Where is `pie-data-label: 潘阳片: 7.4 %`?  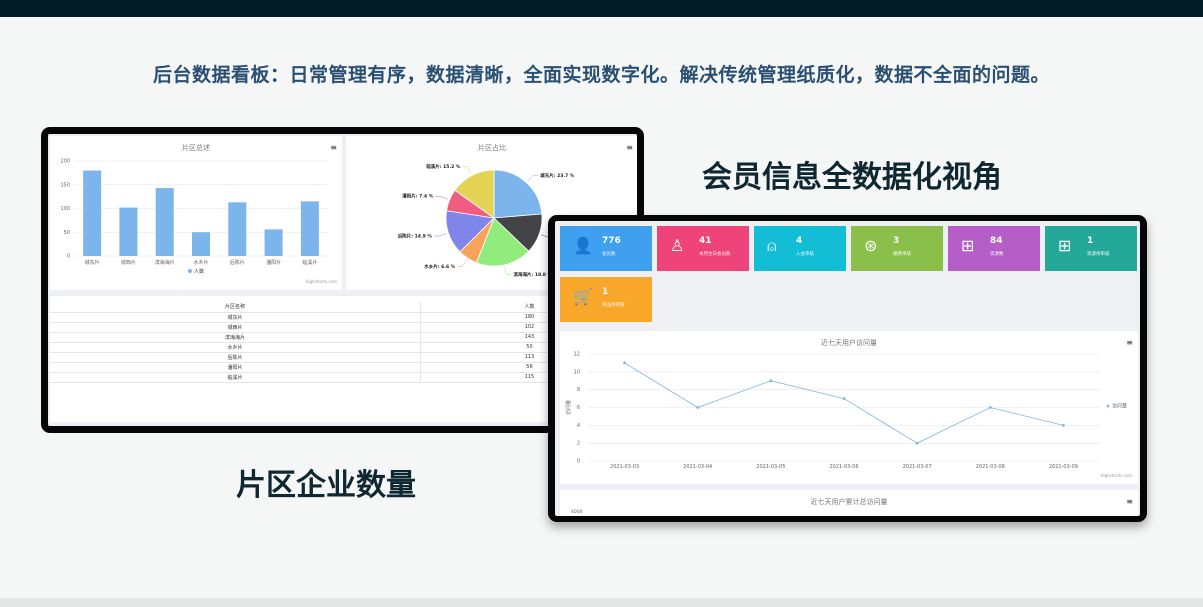 pie-data-label: 潘阳片: 7.4 % is located at coordinates (417, 196).